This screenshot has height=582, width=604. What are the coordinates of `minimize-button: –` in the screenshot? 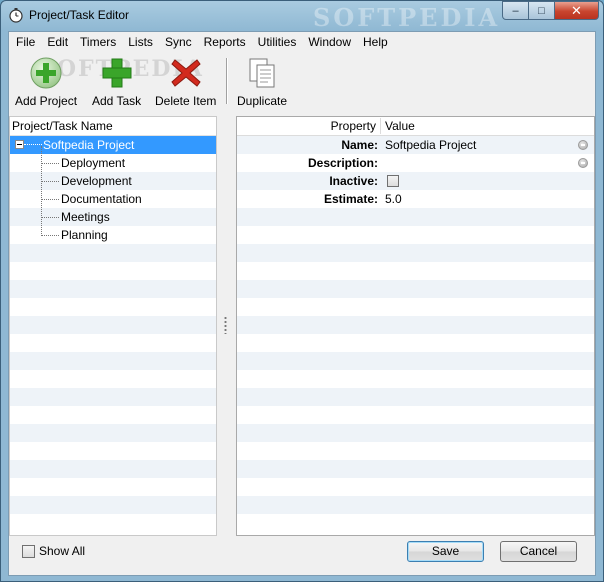 It's located at (515, 10).